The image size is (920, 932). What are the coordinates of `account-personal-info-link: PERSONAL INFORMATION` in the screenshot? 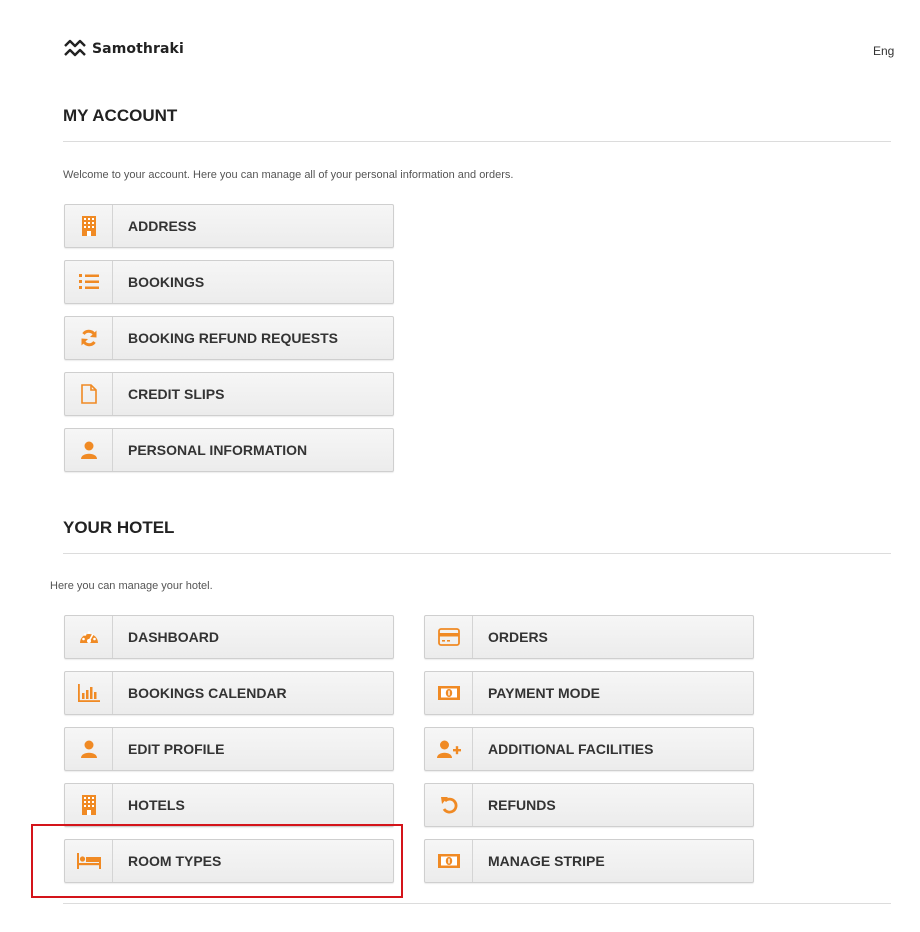 It's located at (229, 450).